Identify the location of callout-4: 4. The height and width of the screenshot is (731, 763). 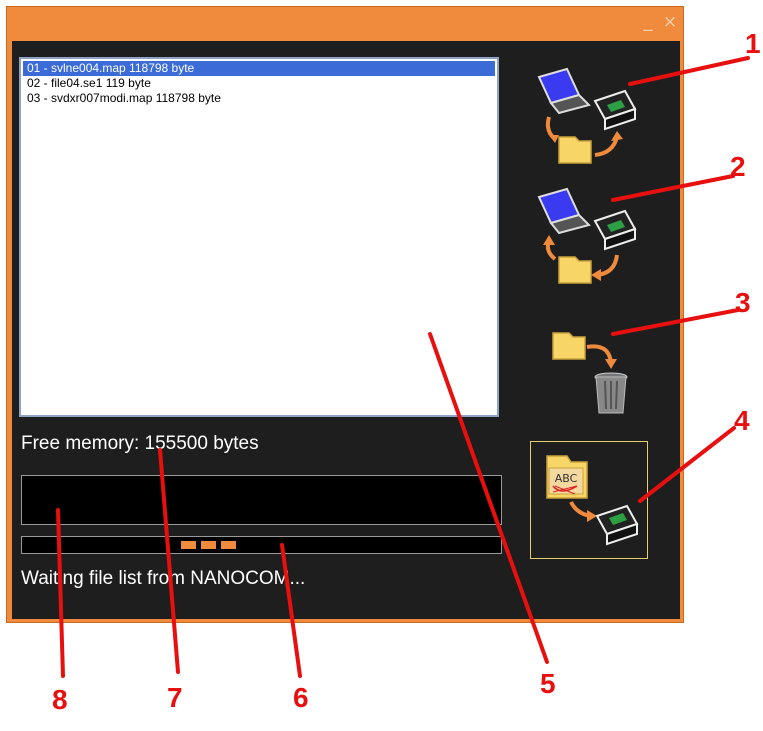
(742, 420).